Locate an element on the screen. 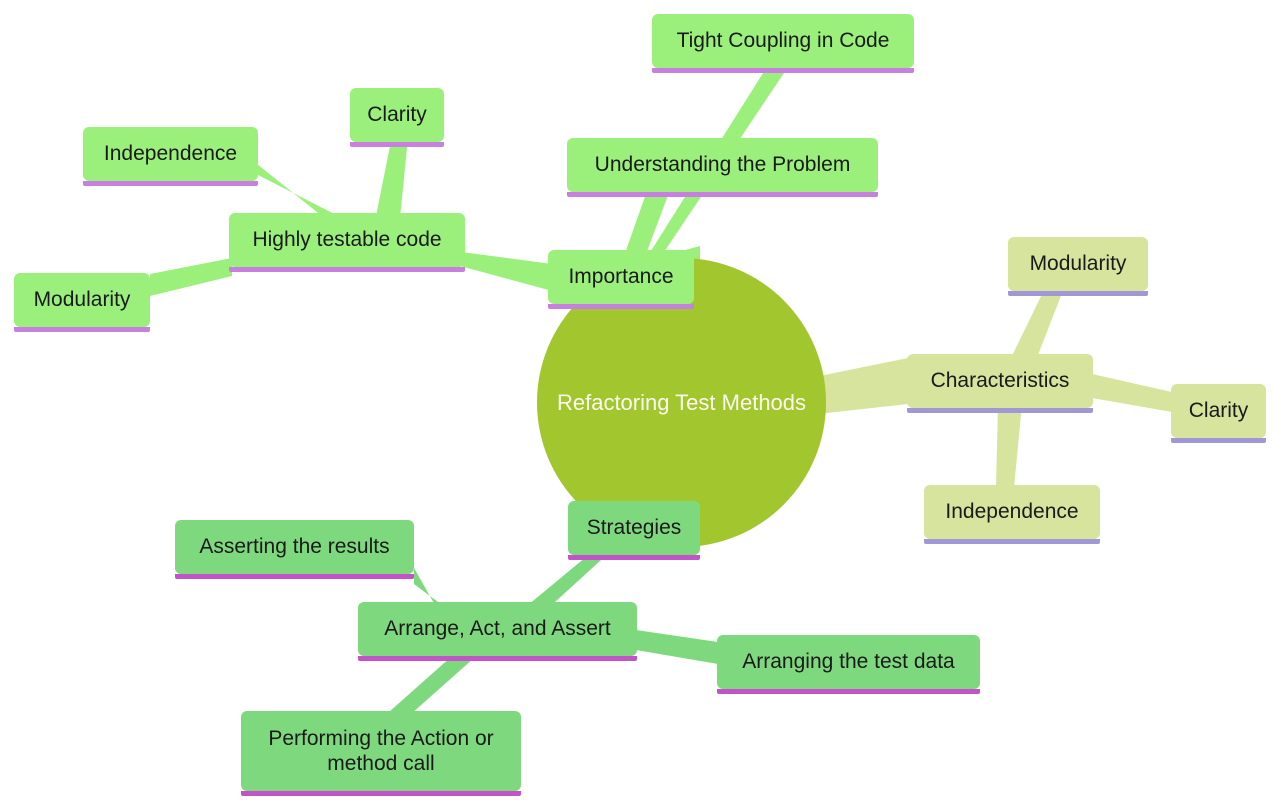 The width and height of the screenshot is (1280, 802). node-modularity-left: Modularity is located at coordinates (82, 302).